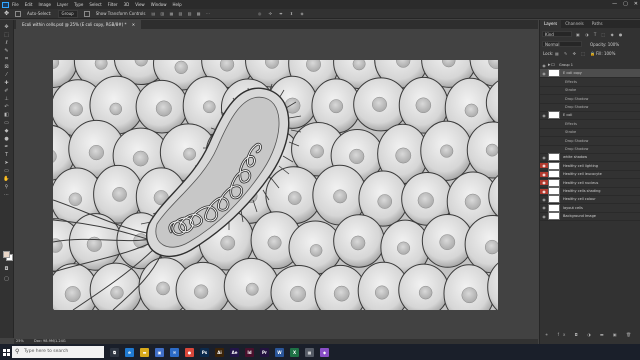  I want to click on taskbar-search-box: ⚲ Type here to search, so click(58, 352).